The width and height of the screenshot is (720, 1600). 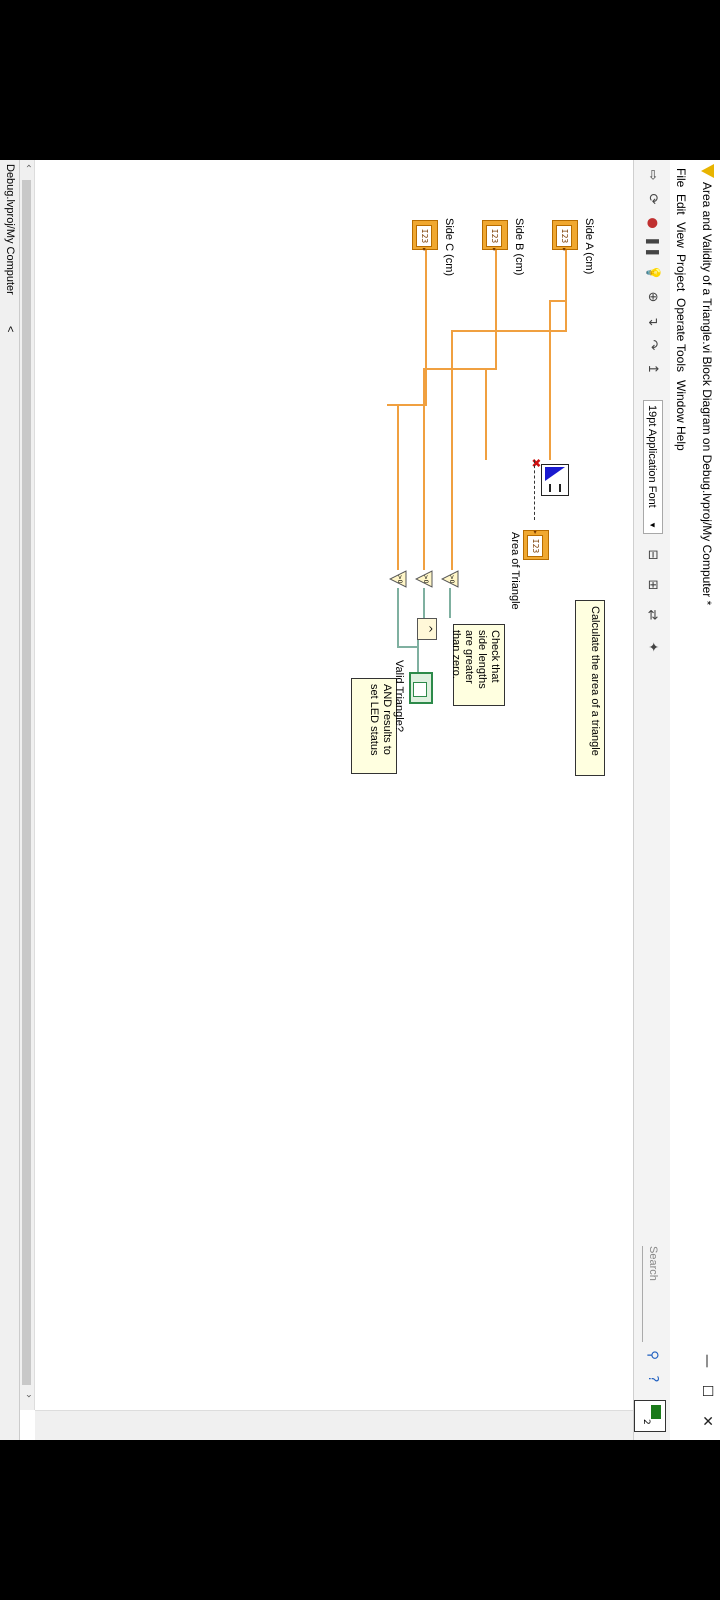 What do you see at coordinates (434, 369) in the screenshot?
I see `wire-b-down` at bounding box center [434, 369].